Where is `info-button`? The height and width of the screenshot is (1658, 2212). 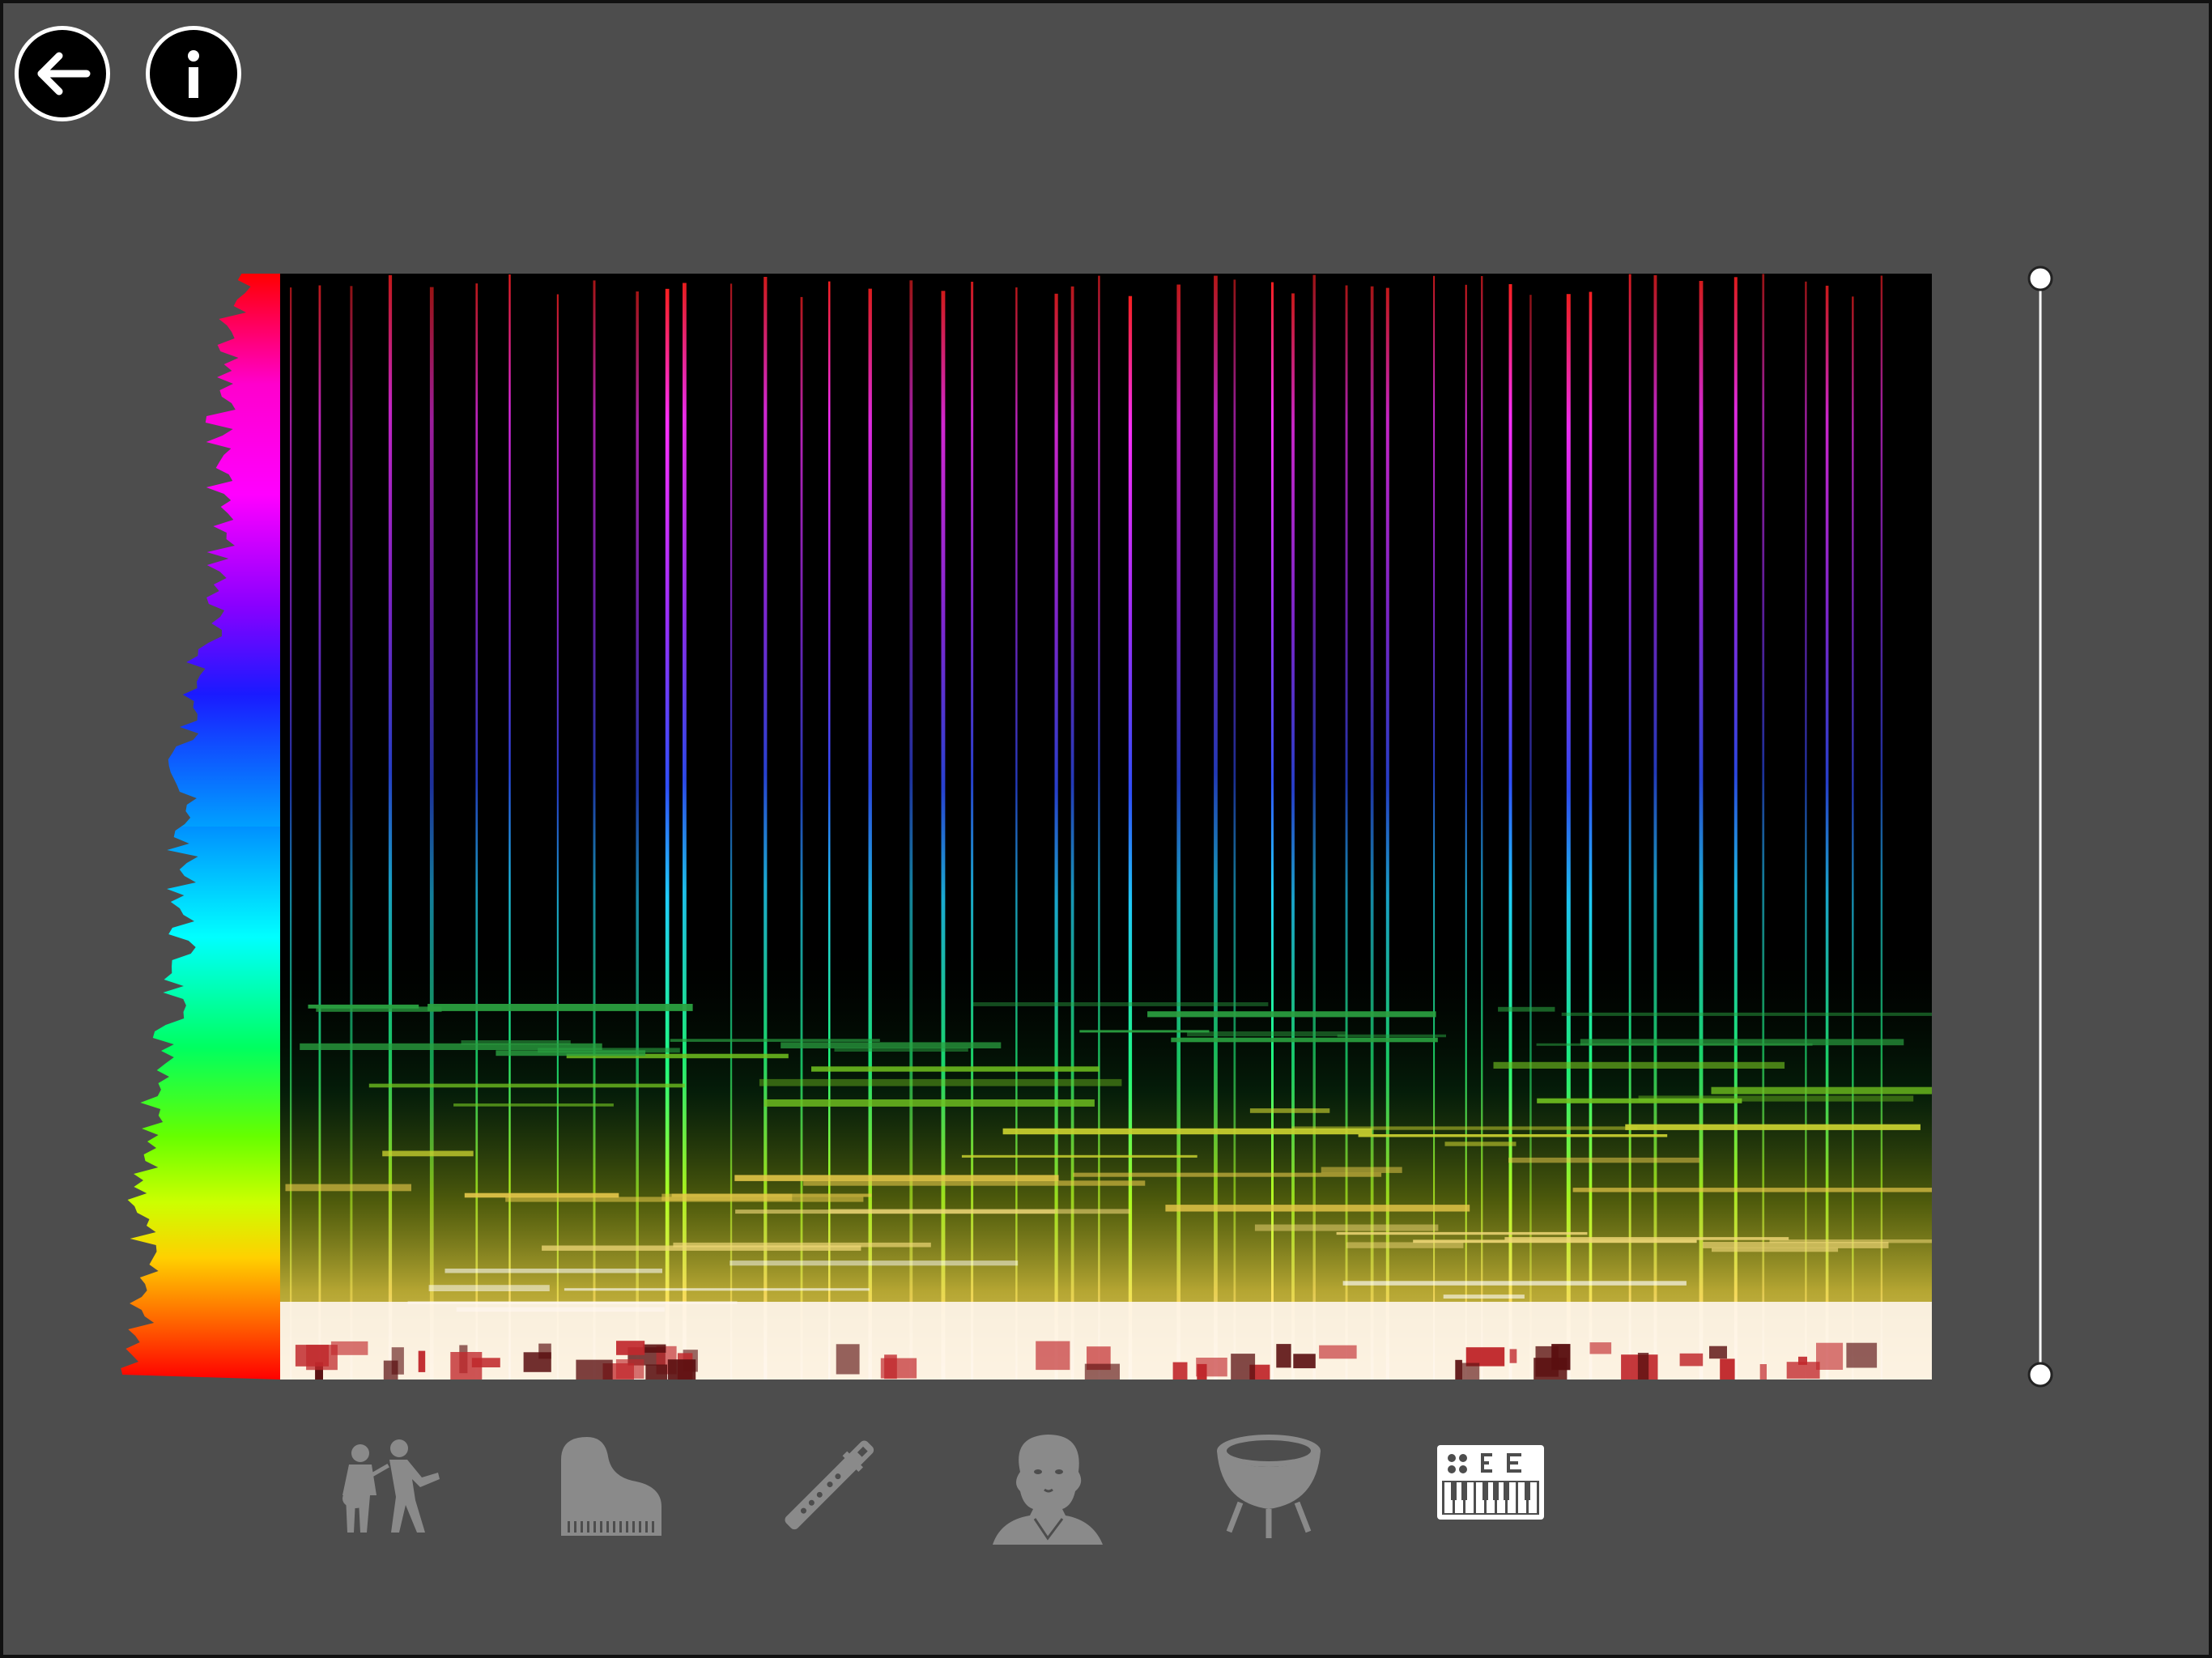 info-button is located at coordinates (194, 73).